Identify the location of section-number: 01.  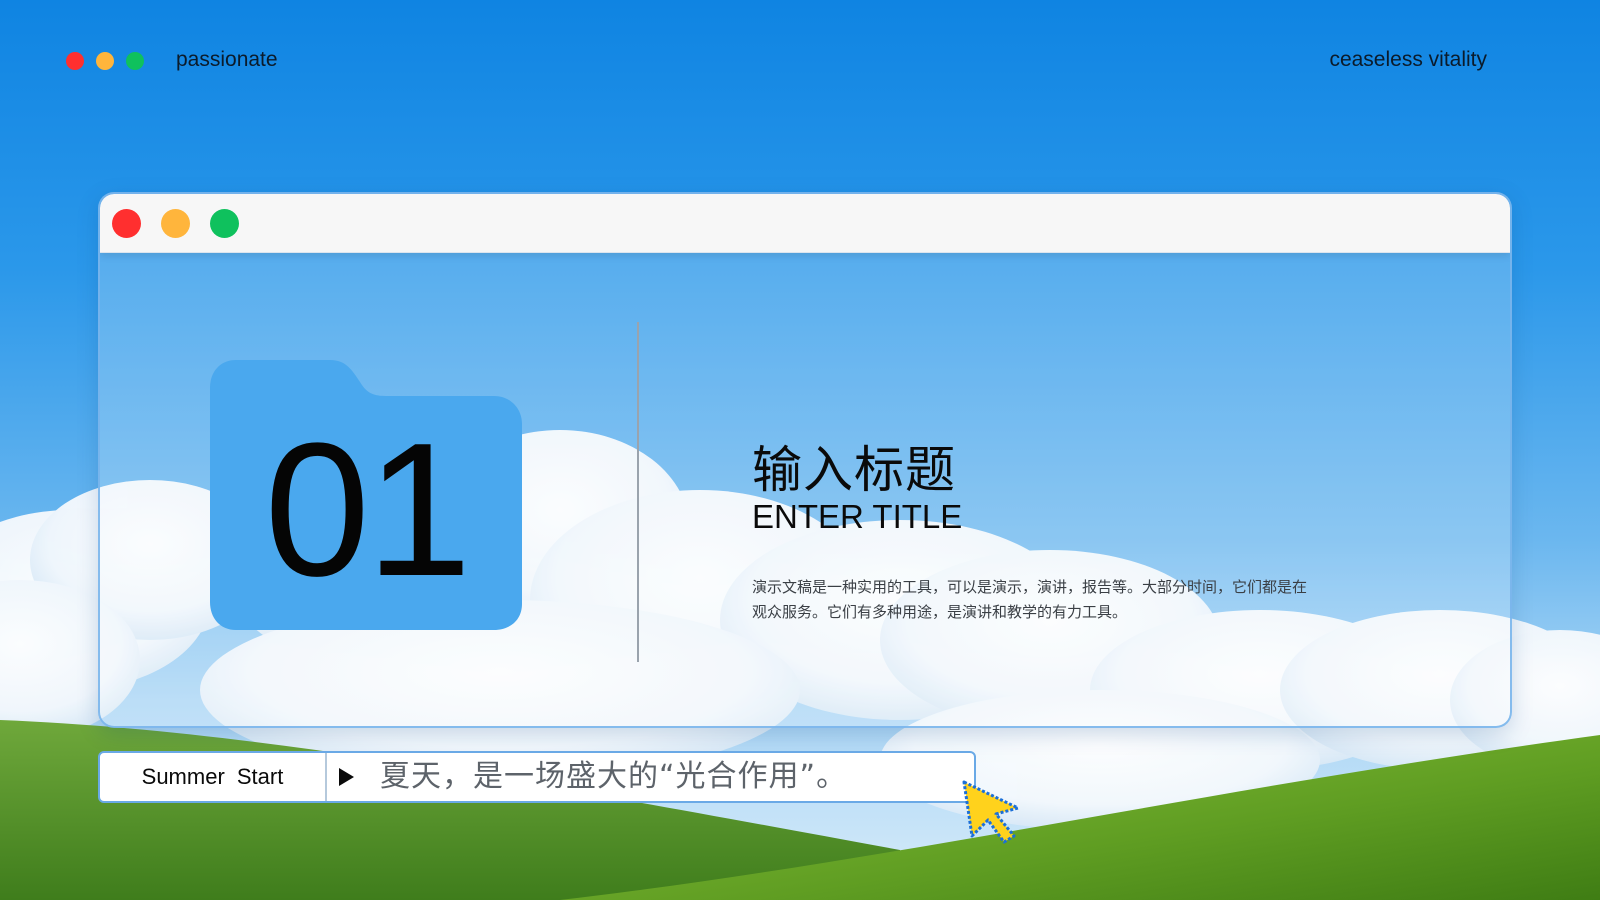
(367, 510).